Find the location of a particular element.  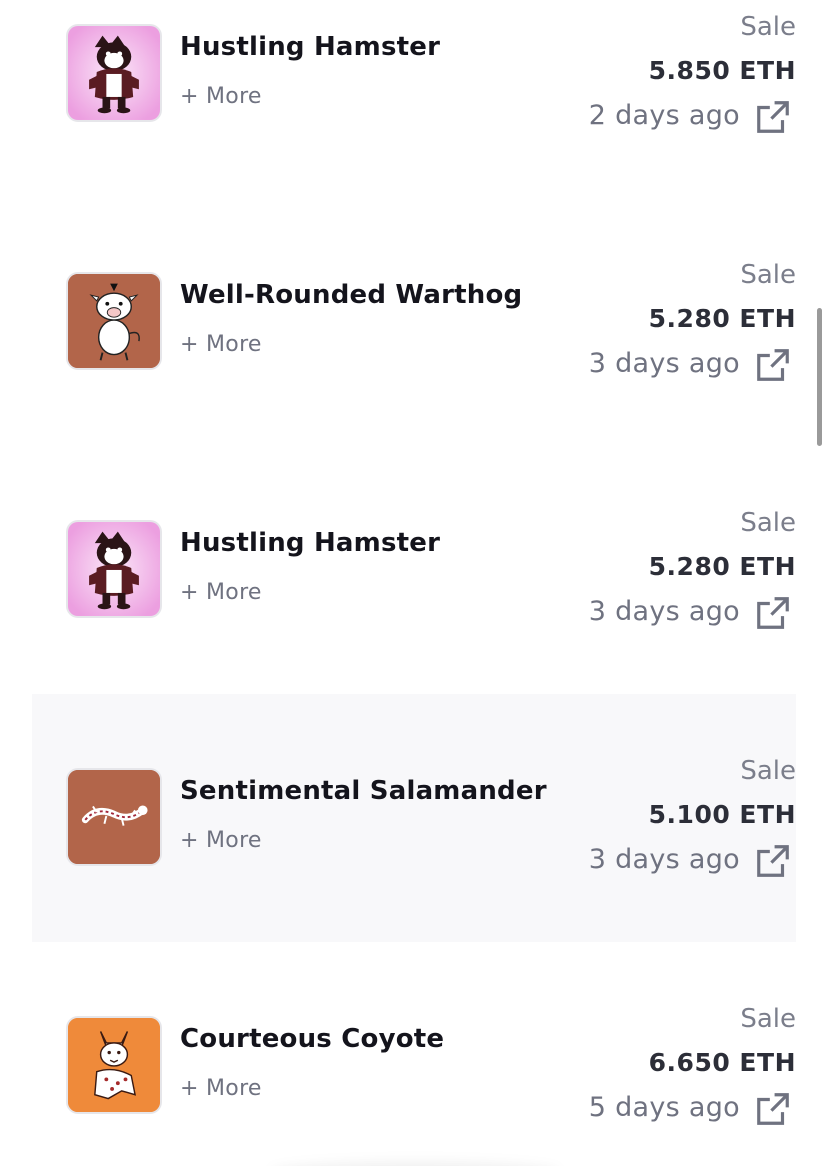

nft-name: Well-Rounded Warthog is located at coordinates (351, 295).